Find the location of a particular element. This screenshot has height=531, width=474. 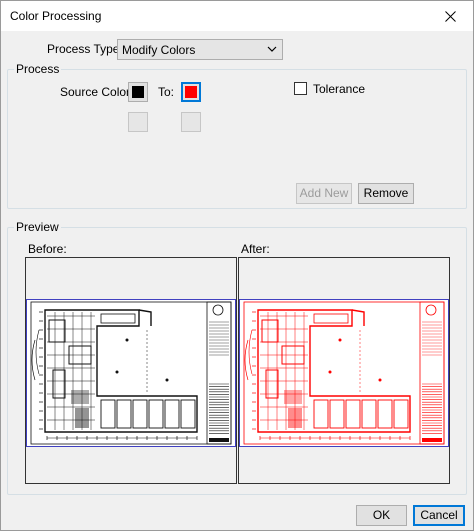

floor-plan-drawing is located at coordinates (131, 373).